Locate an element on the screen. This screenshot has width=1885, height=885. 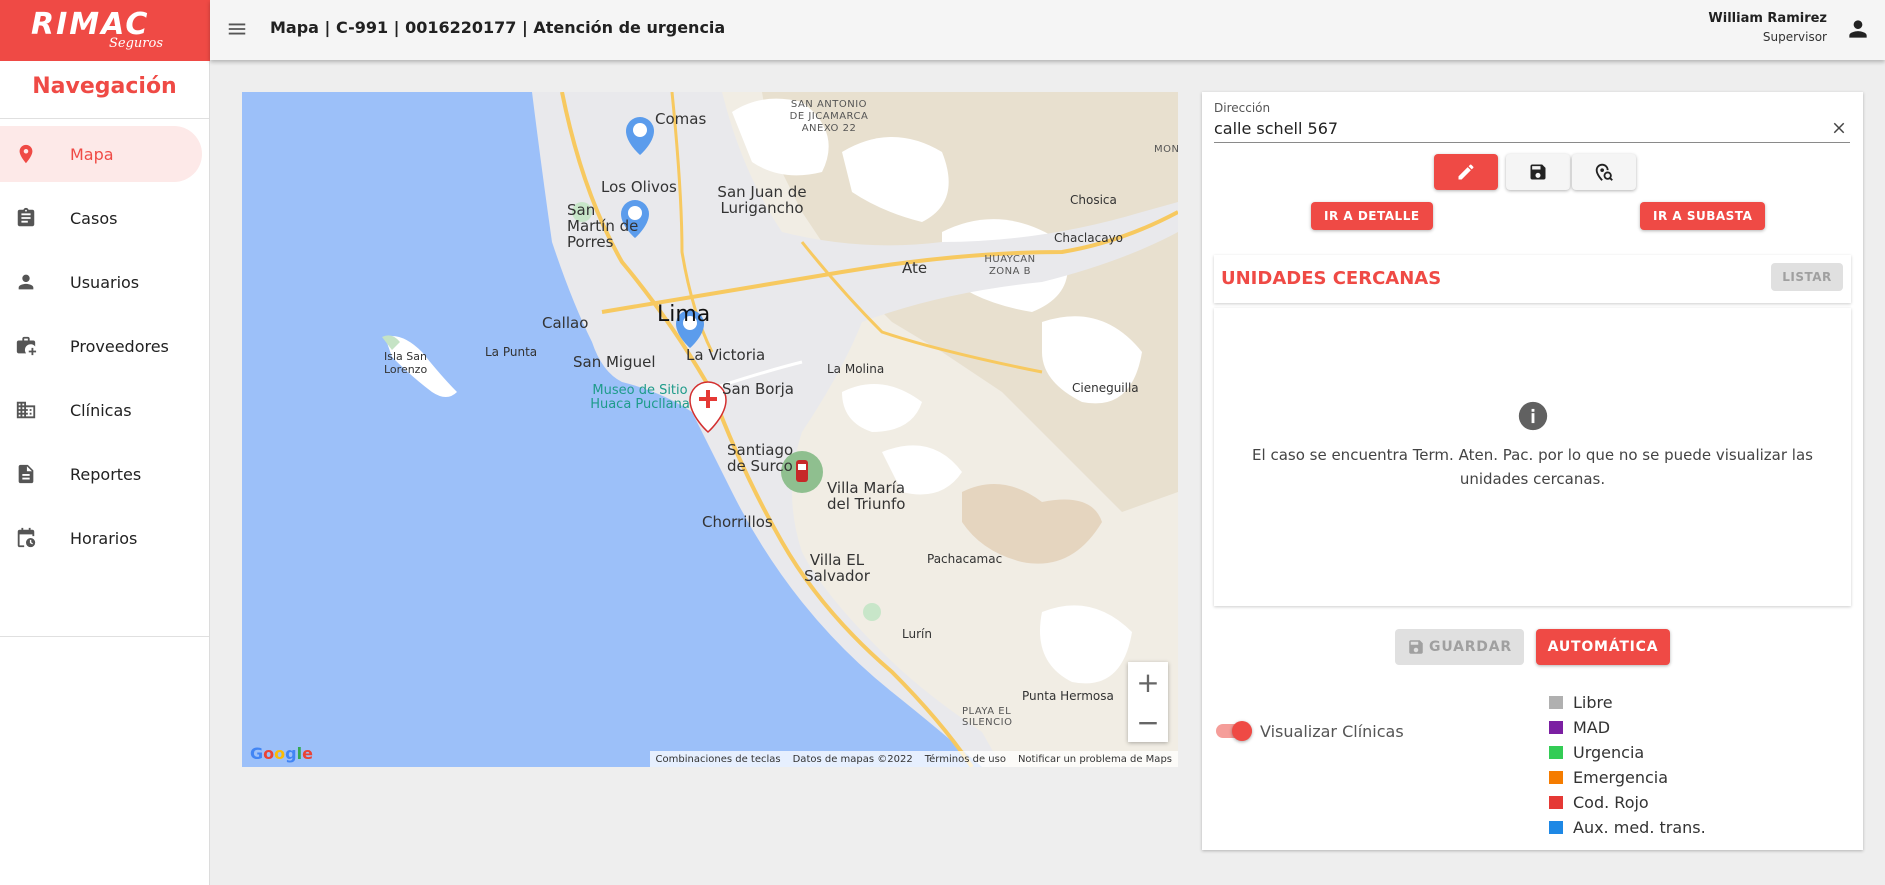
legend-item: Aux. med. trans. is located at coordinates (1627, 827).